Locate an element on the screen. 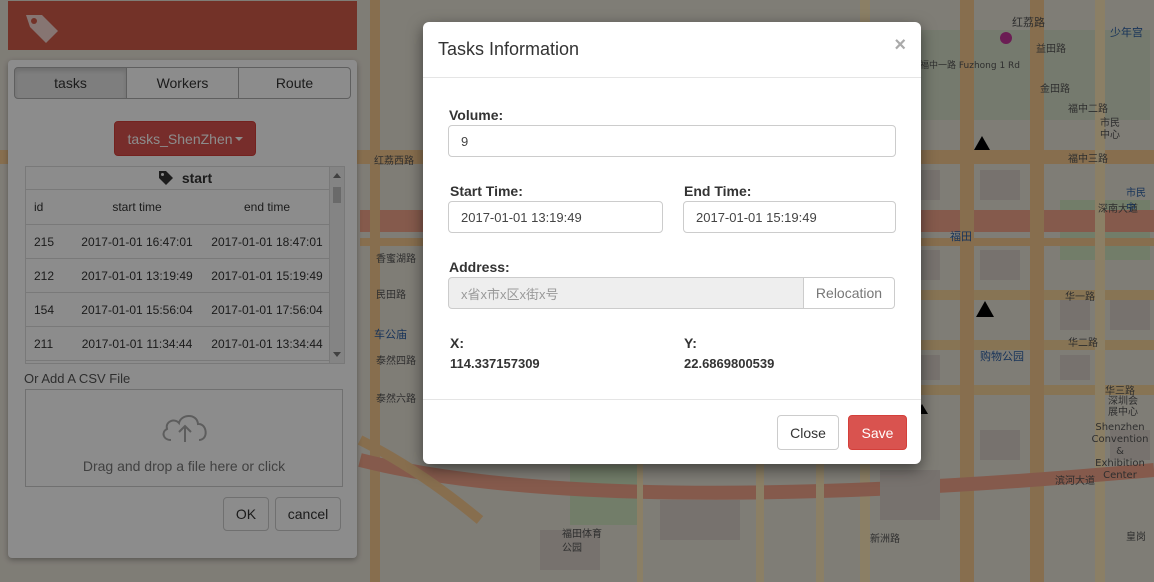 Image resolution: width=1154 pixels, height=582 pixels. relocation-button: Relocation is located at coordinates (849, 293).